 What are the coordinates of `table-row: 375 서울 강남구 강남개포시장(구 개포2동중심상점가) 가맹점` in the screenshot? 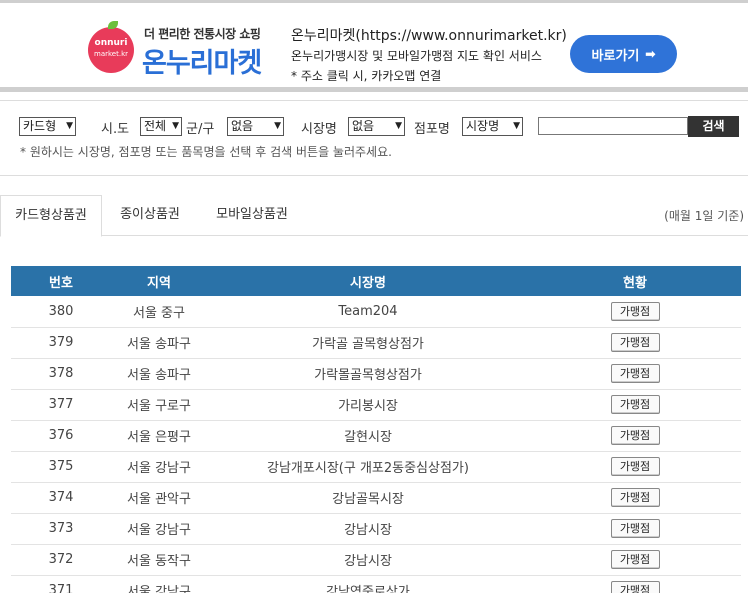 It's located at (376, 467).